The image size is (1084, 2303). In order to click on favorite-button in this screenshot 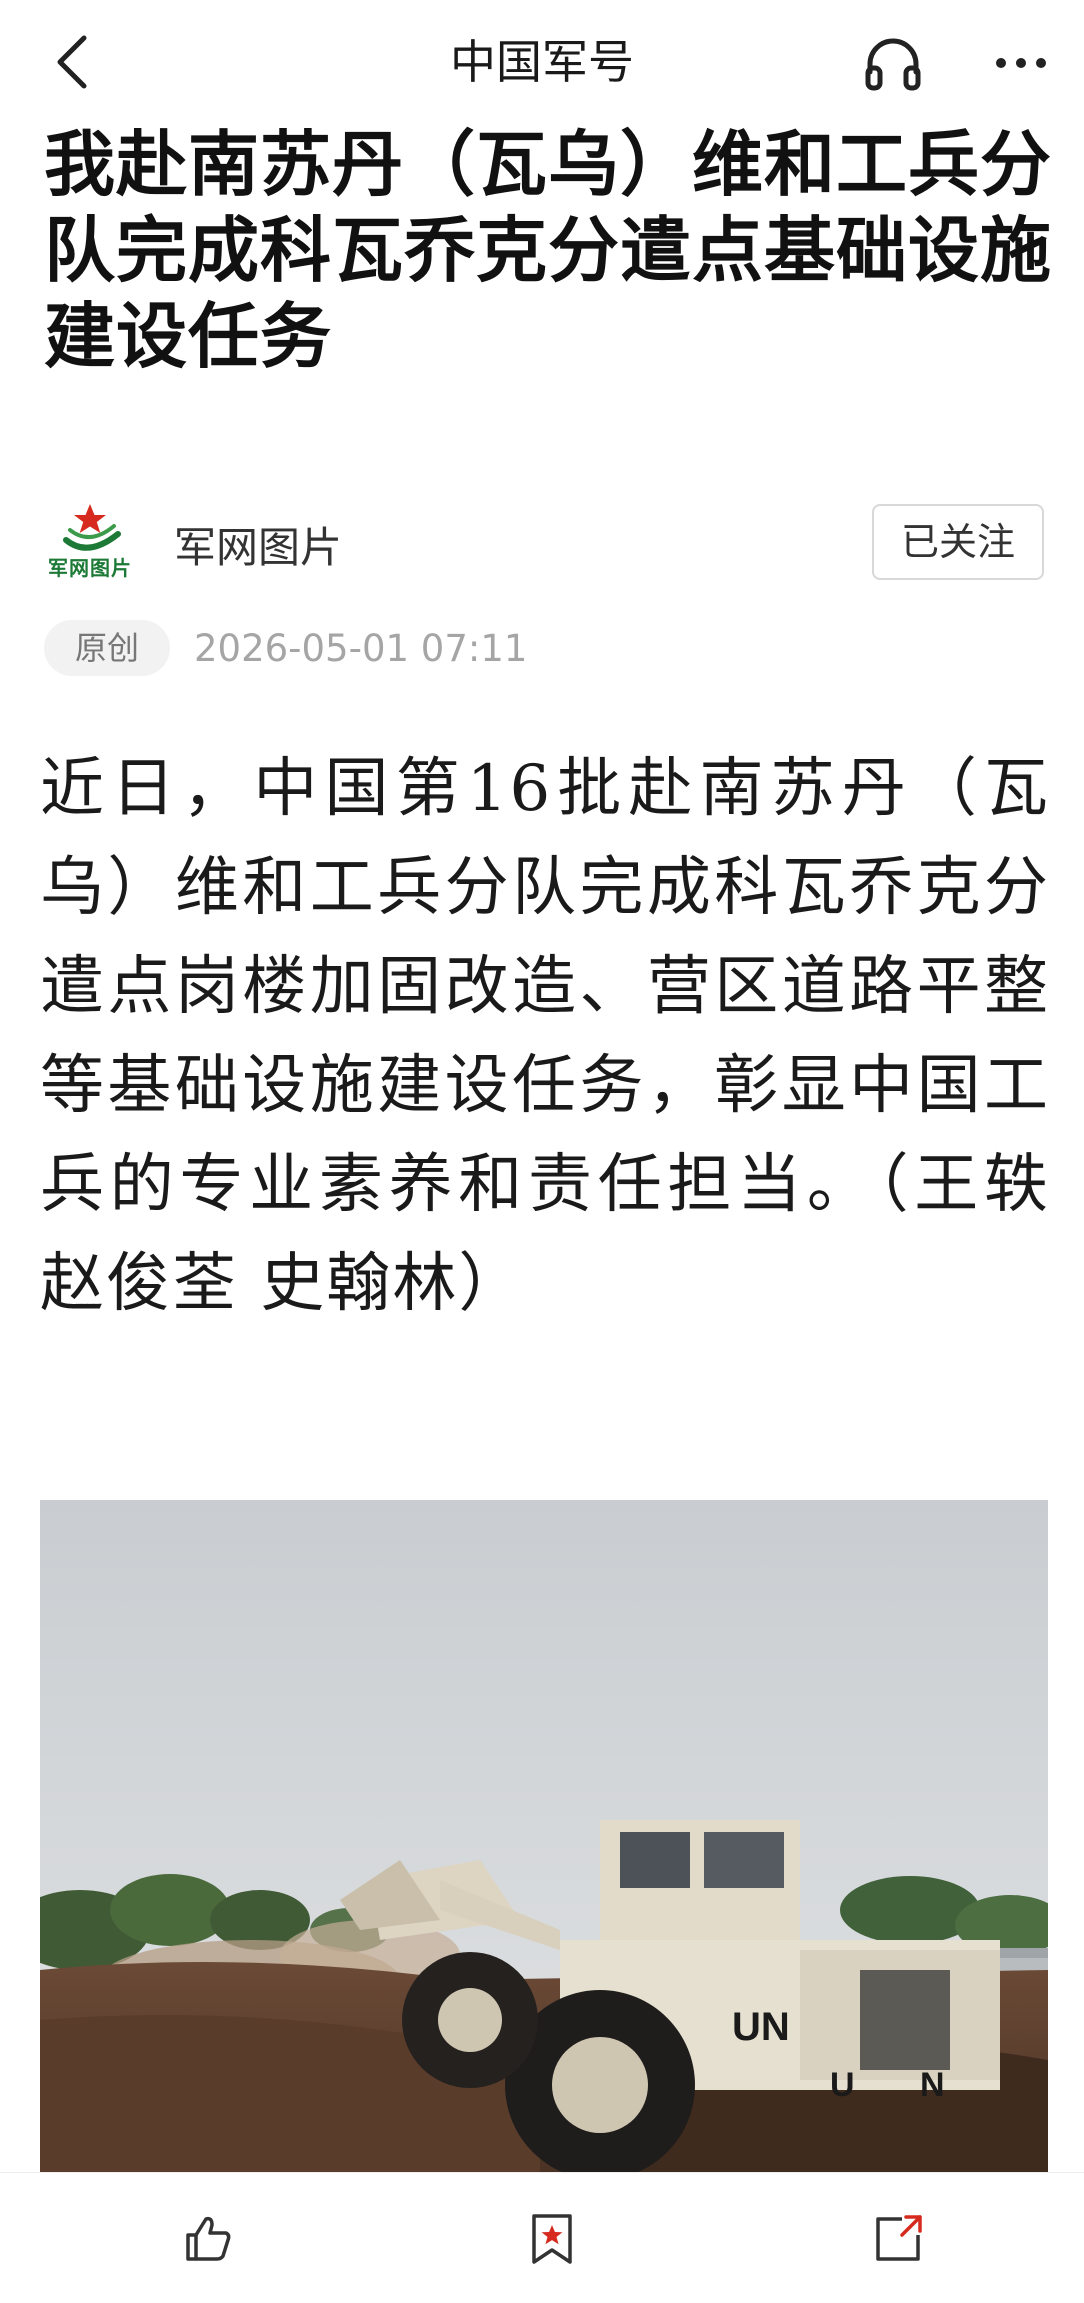, I will do `click(552, 2239)`.